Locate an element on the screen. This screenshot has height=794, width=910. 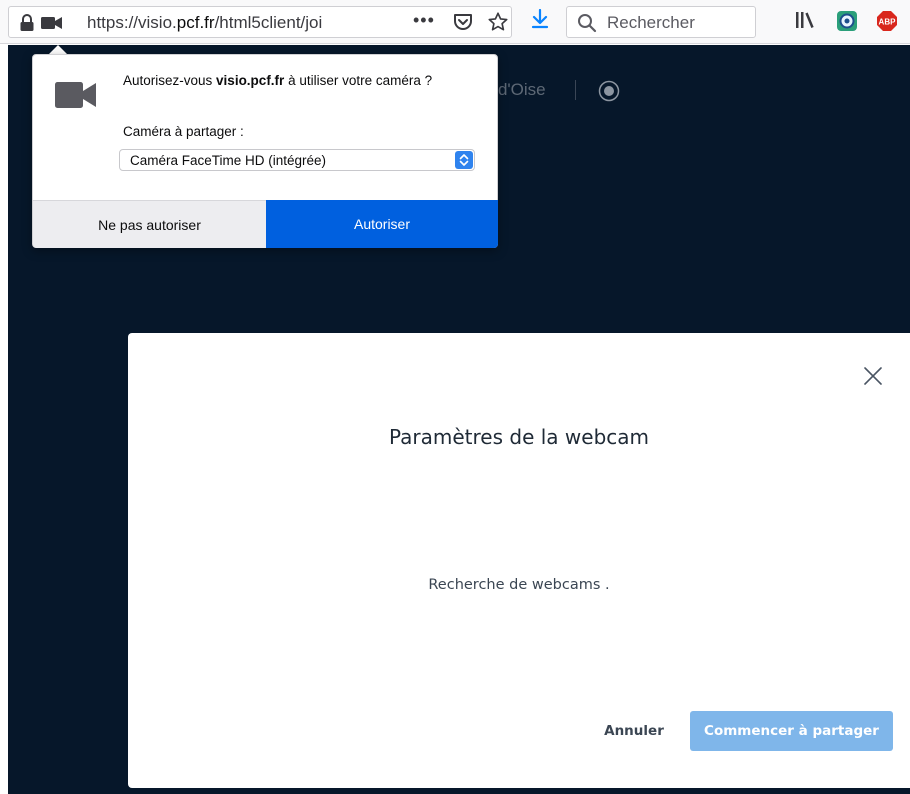
url-text: https://visio.pcf.fr/html5client/joi is located at coordinates (229, 23).